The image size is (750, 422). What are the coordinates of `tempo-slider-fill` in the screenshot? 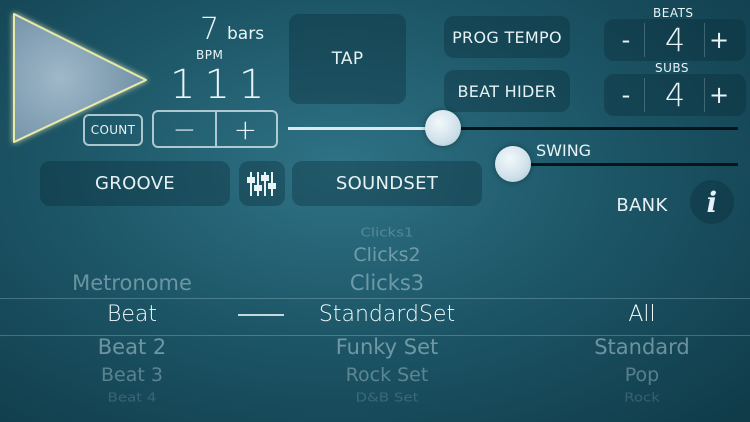 It's located at (365, 128).